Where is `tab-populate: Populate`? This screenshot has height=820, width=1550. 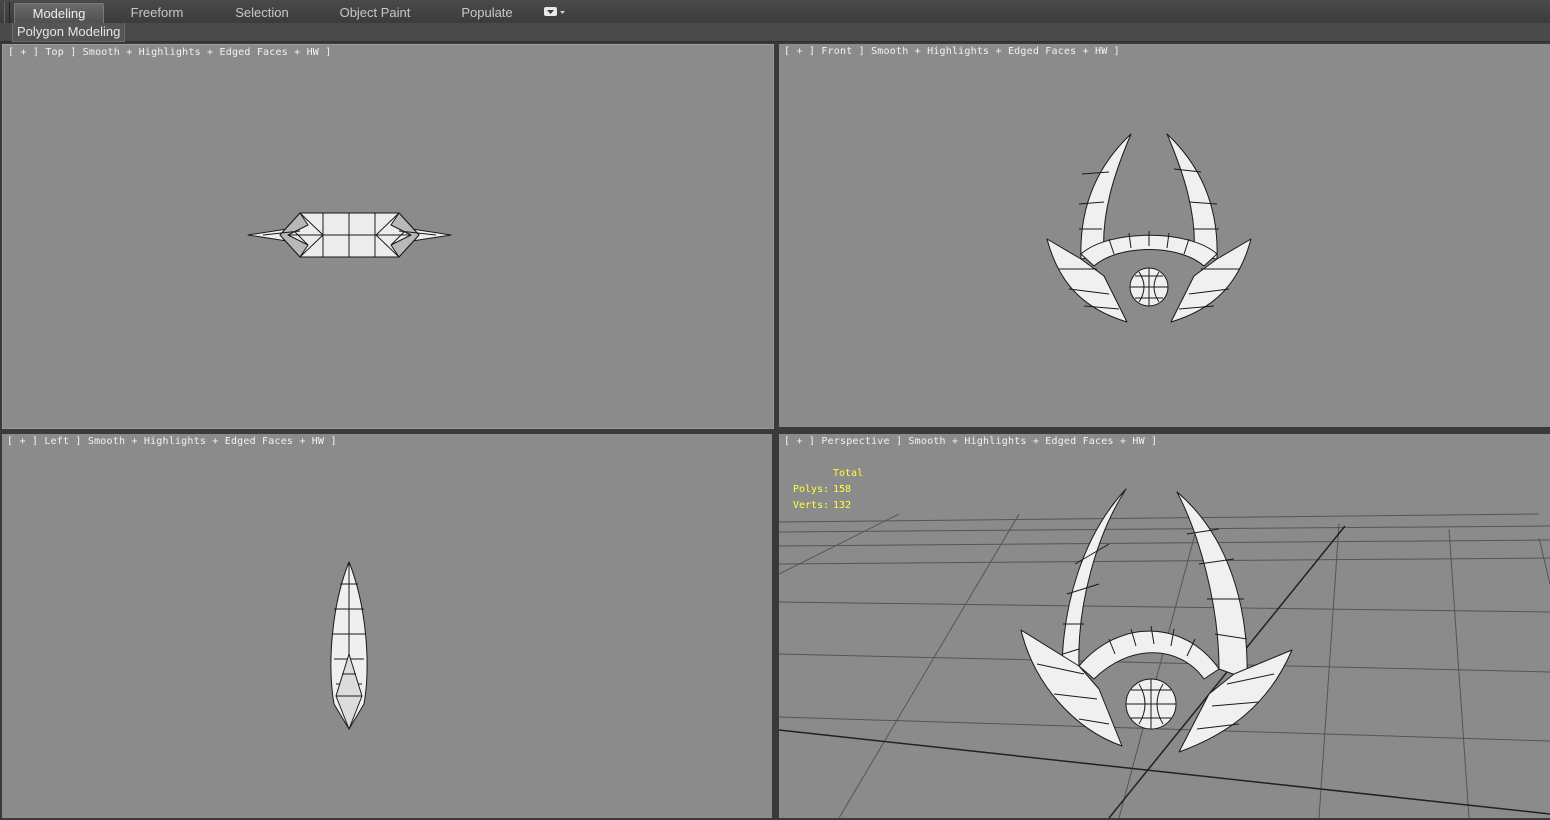 tab-populate: Populate is located at coordinates (487, 12).